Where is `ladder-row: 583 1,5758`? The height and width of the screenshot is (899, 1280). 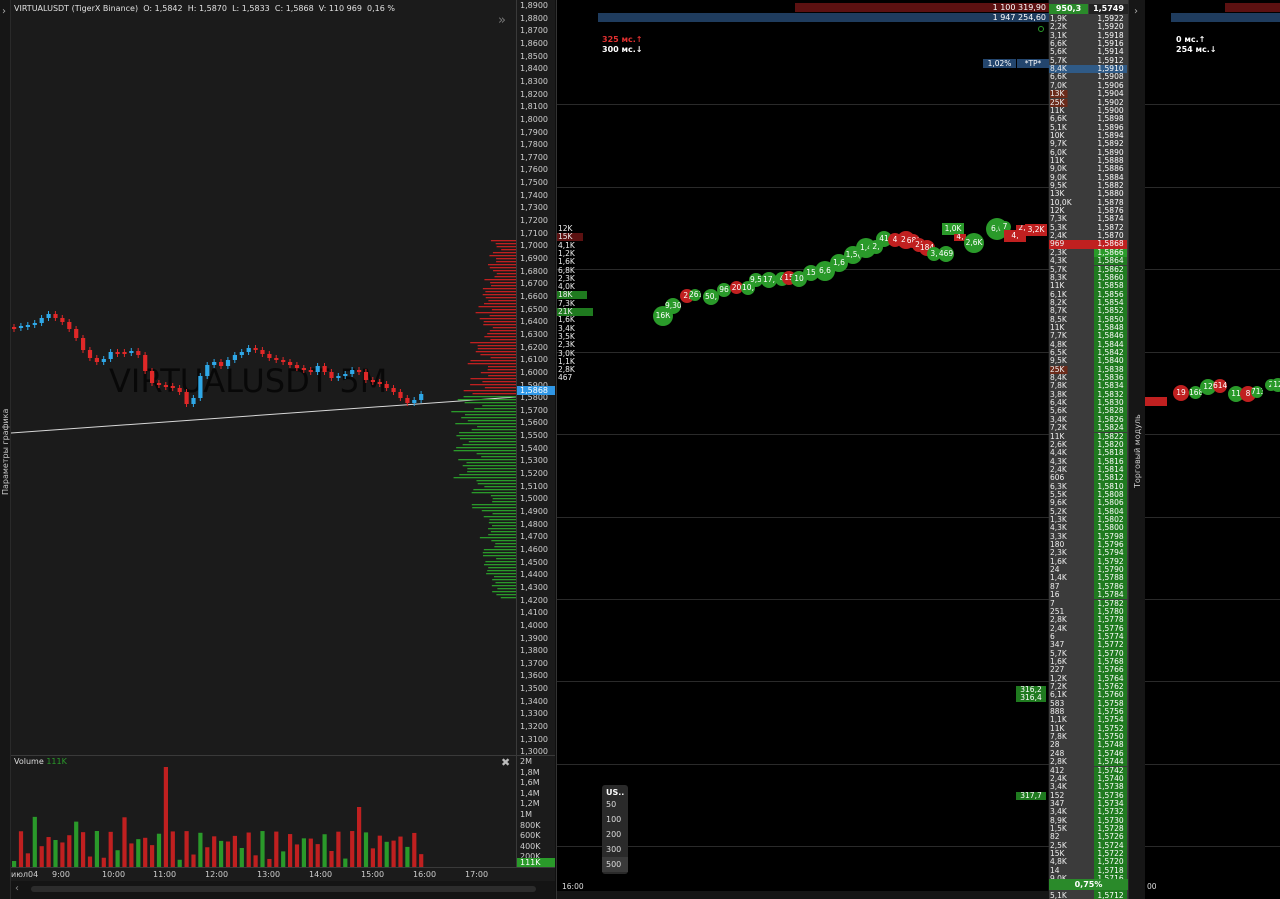
ladder-row: 583 1,5758 is located at coordinates (1088, 704).